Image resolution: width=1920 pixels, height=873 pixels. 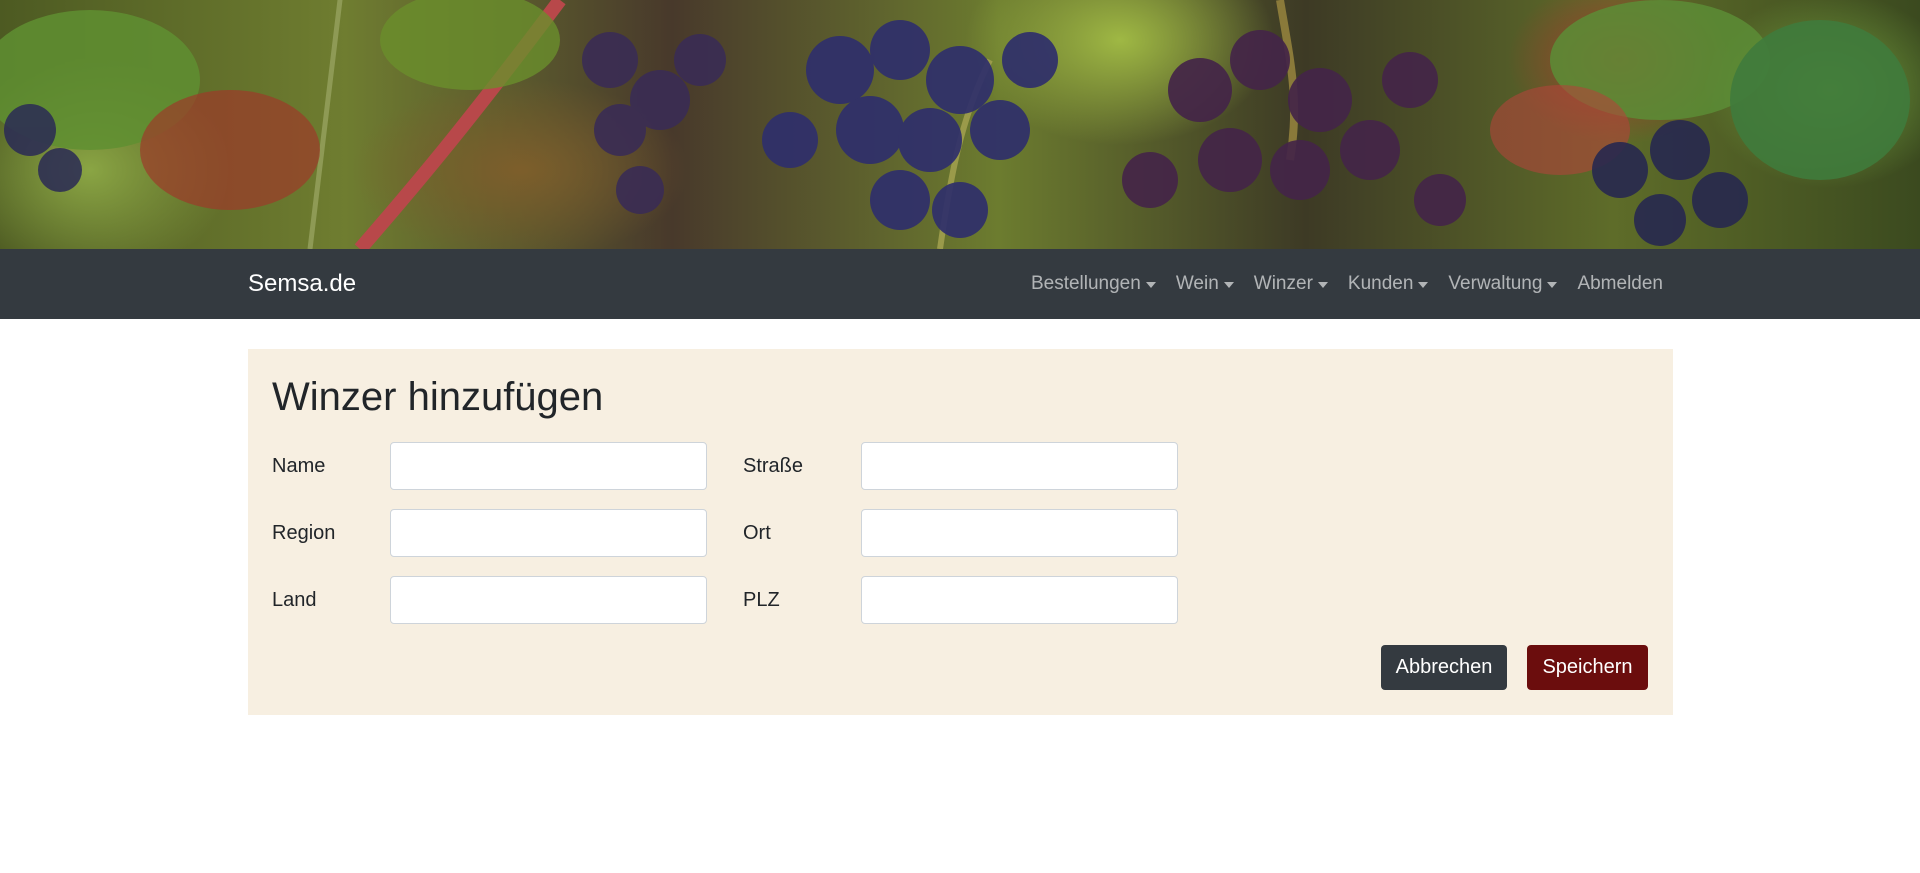 What do you see at coordinates (294, 600) in the screenshot?
I see `land-label: Land` at bounding box center [294, 600].